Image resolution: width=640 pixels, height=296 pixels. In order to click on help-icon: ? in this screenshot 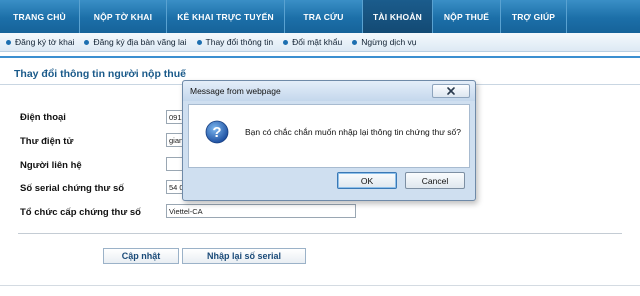, I will do `click(217, 132)`.